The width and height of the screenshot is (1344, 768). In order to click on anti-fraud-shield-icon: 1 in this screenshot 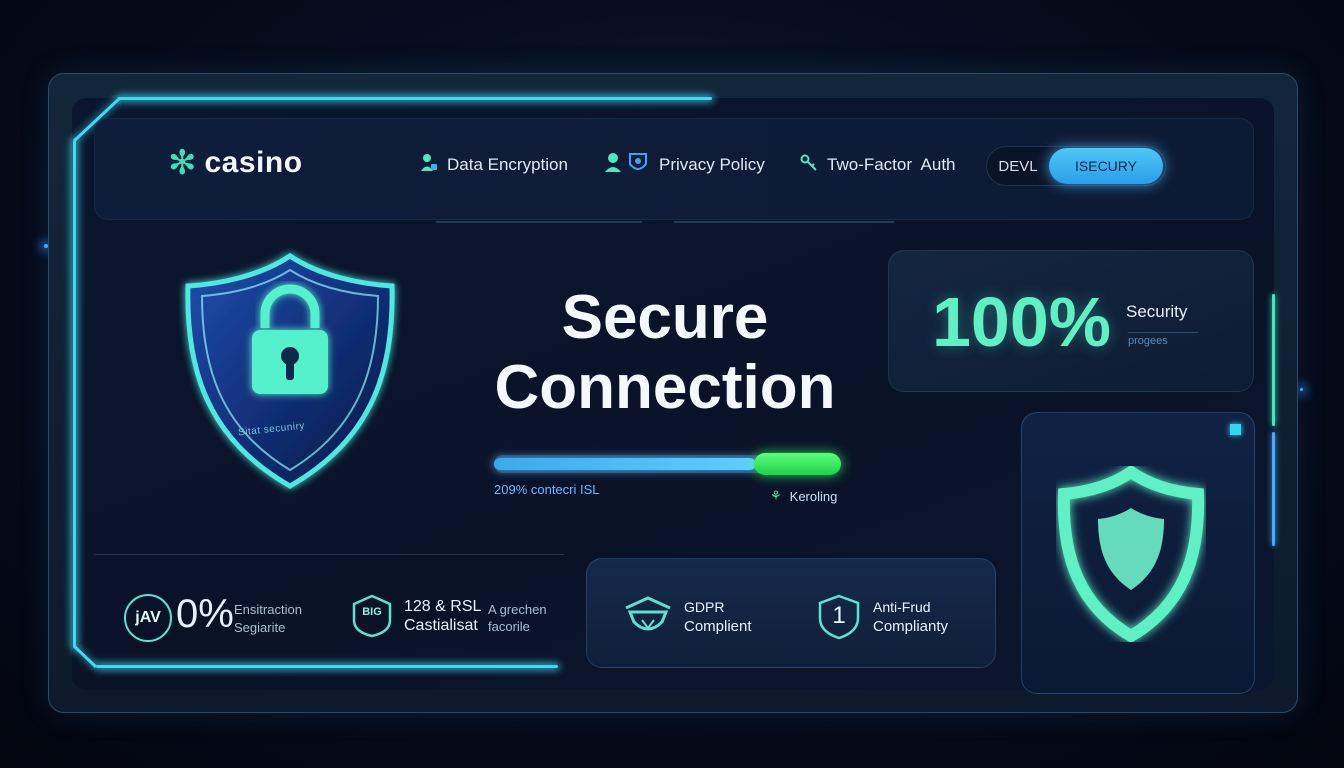, I will do `click(839, 617)`.